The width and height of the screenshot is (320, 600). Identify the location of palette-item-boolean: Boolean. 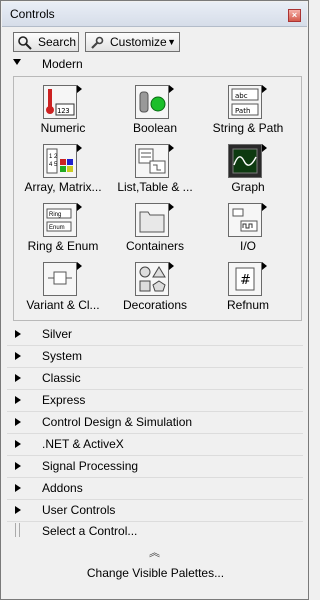
(155, 110).